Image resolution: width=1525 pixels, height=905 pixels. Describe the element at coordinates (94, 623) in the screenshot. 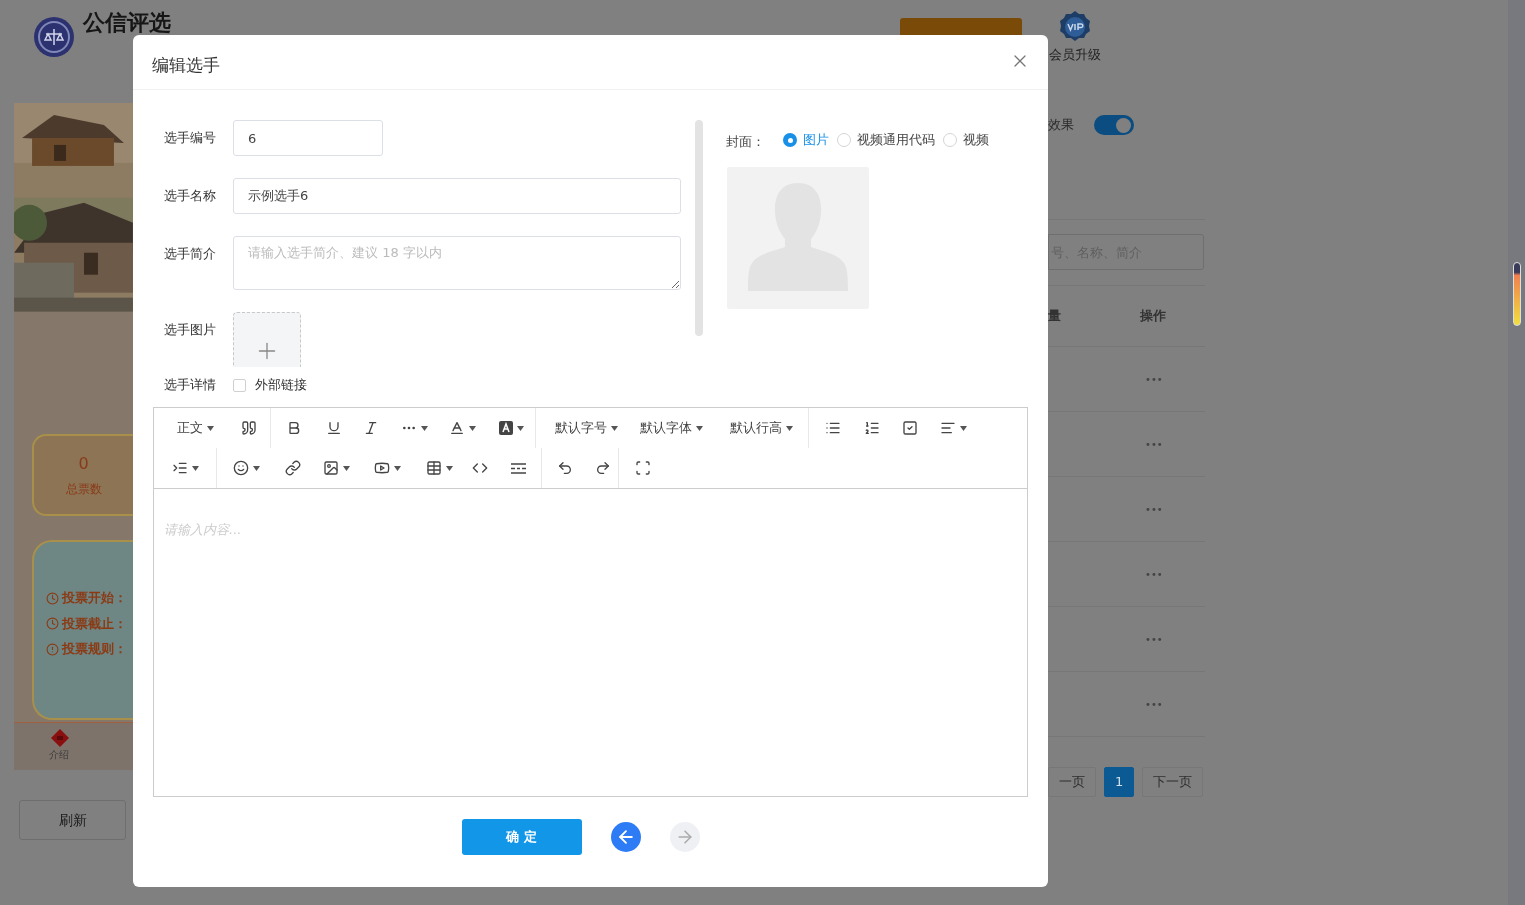

I see `info-label: 投票截止：` at that location.